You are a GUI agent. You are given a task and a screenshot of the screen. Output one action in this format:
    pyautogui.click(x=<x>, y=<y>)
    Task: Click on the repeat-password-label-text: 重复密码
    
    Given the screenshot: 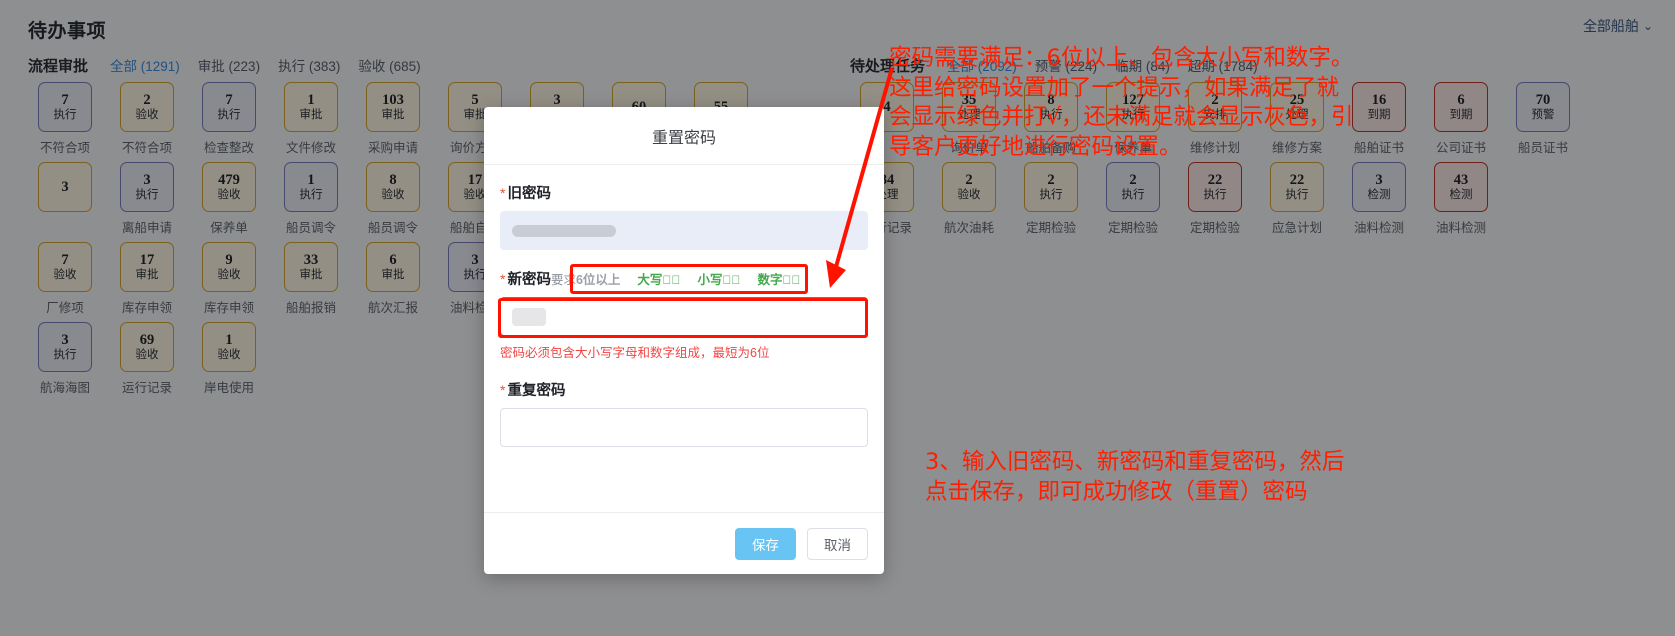 What is the action you would take?
    pyautogui.click(x=536, y=391)
    